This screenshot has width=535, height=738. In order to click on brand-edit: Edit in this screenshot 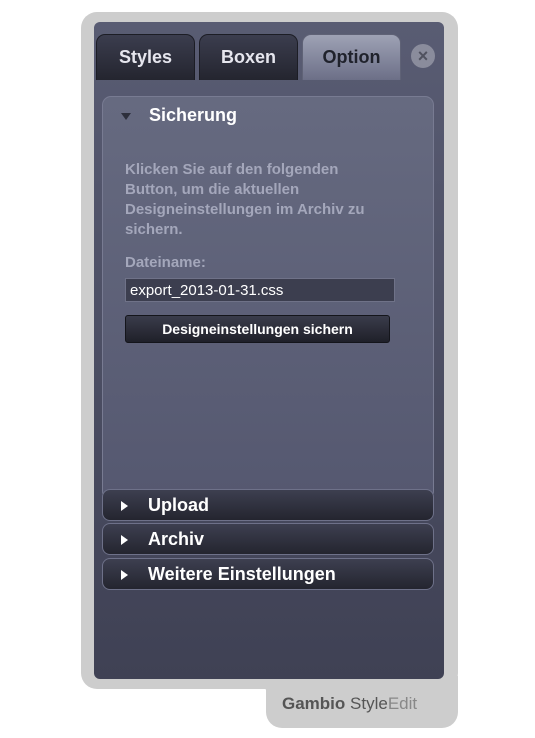, I will do `click(402, 703)`.